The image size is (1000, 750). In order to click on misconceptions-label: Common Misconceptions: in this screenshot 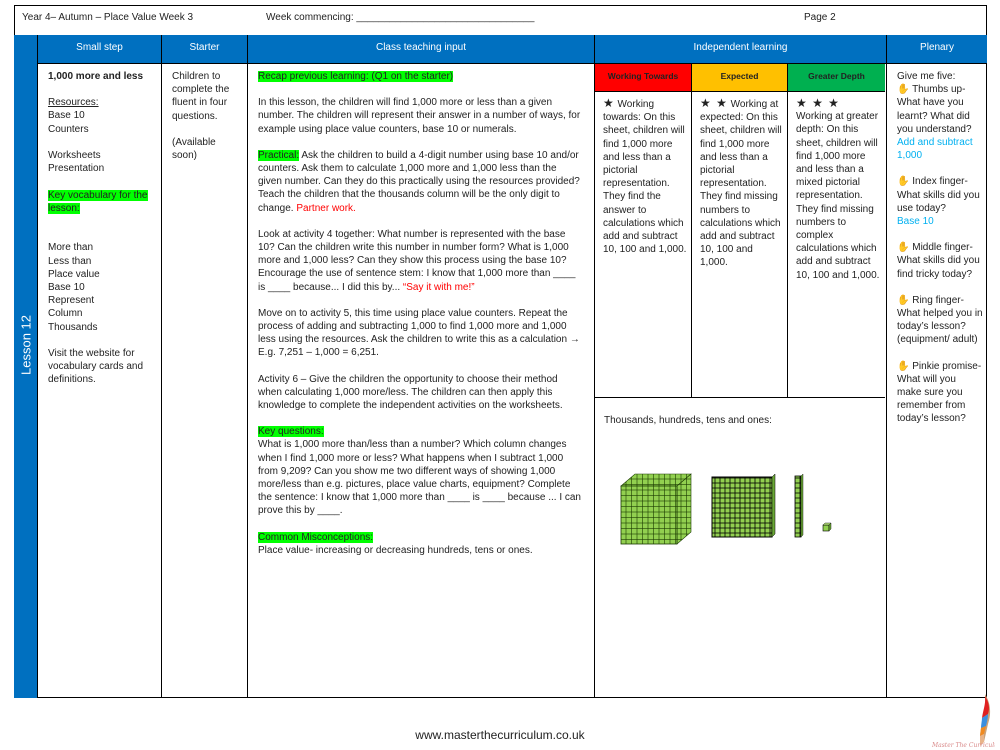, I will do `click(316, 537)`.